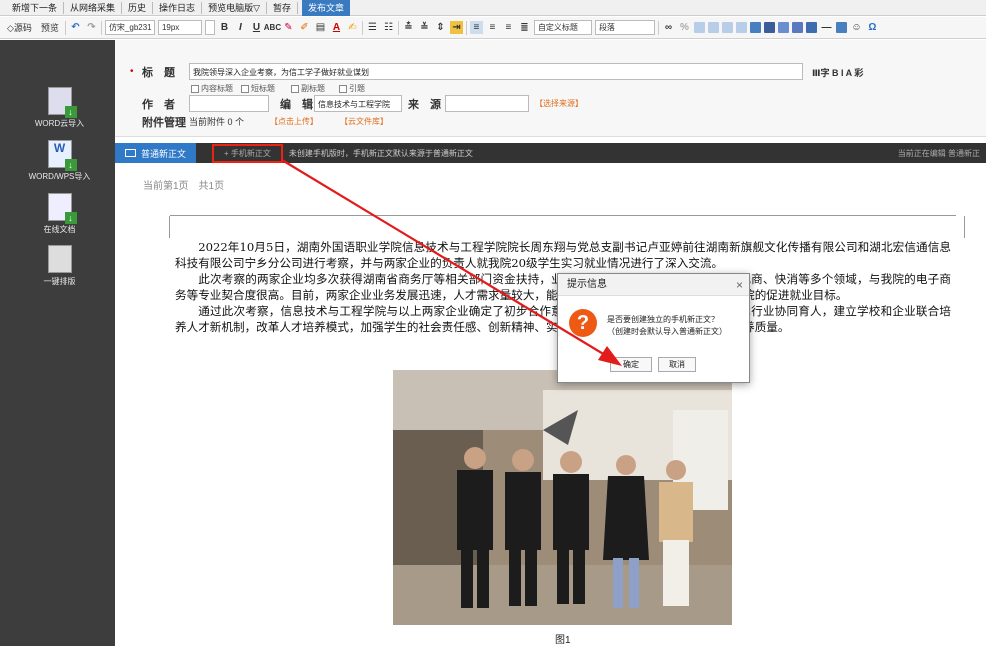 The width and height of the screenshot is (986, 646). What do you see at coordinates (668, 27) in the screenshot?
I see `link-icon: ∞` at bounding box center [668, 27].